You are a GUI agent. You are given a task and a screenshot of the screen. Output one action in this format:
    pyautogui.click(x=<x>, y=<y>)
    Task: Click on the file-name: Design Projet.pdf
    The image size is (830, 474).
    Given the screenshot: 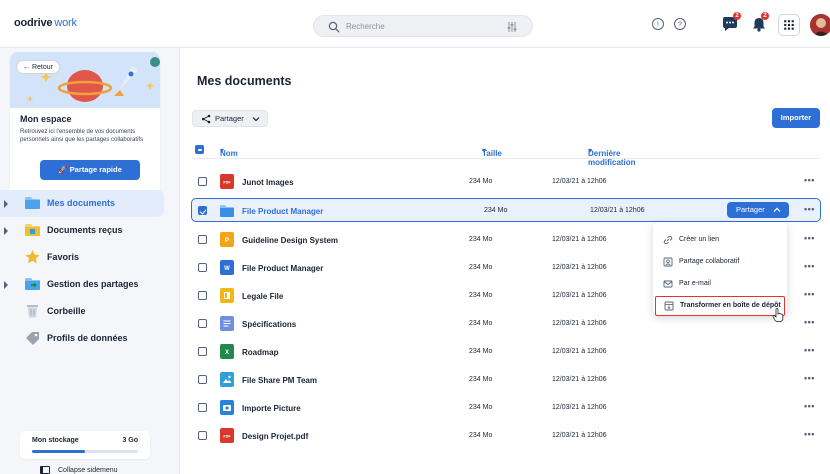 What is the action you would take?
    pyautogui.click(x=275, y=436)
    